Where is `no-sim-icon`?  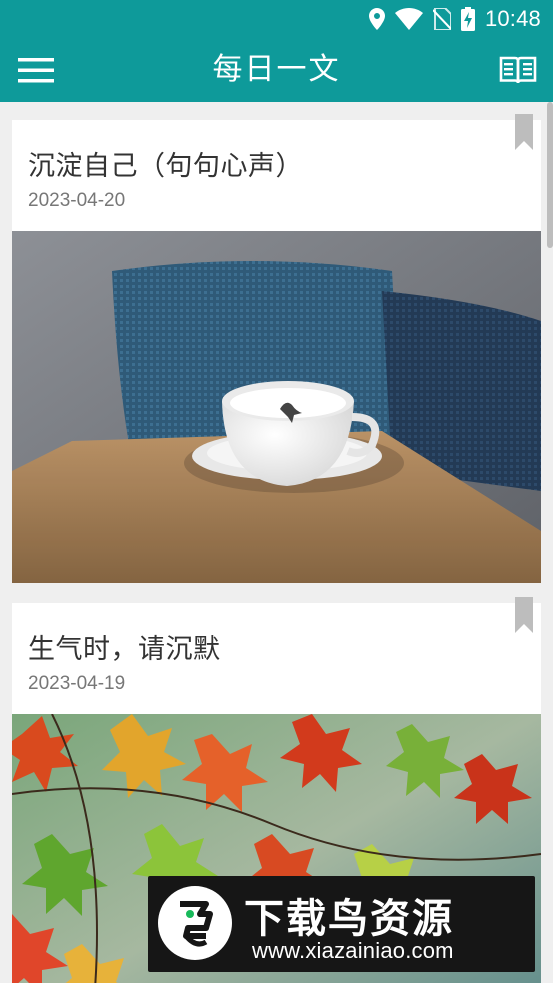
no-sim-icon is located at coordinates (441, 19).